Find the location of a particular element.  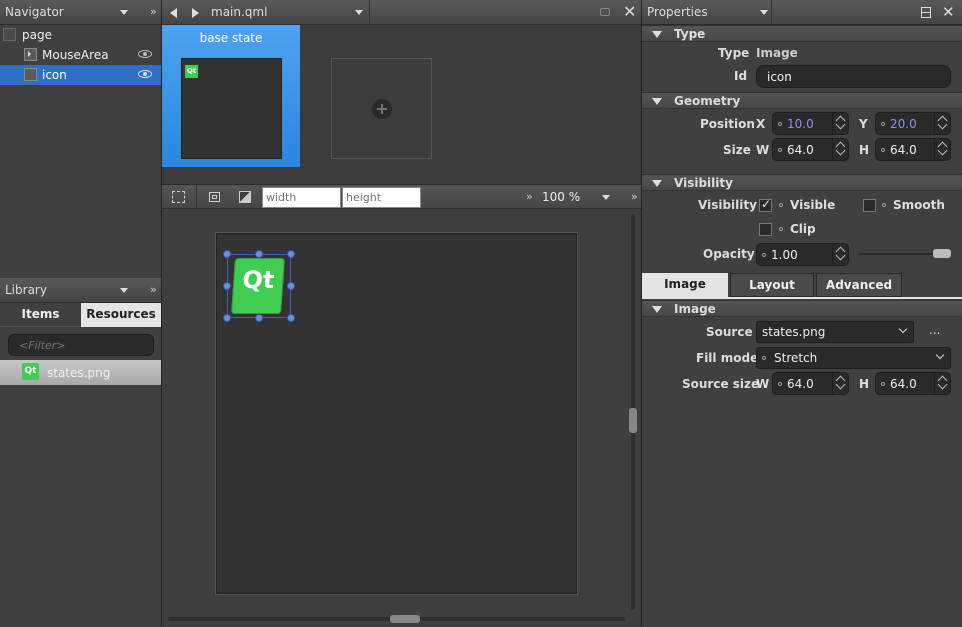

tree-item-label: MouseArea is located at coordinates (75, 55).